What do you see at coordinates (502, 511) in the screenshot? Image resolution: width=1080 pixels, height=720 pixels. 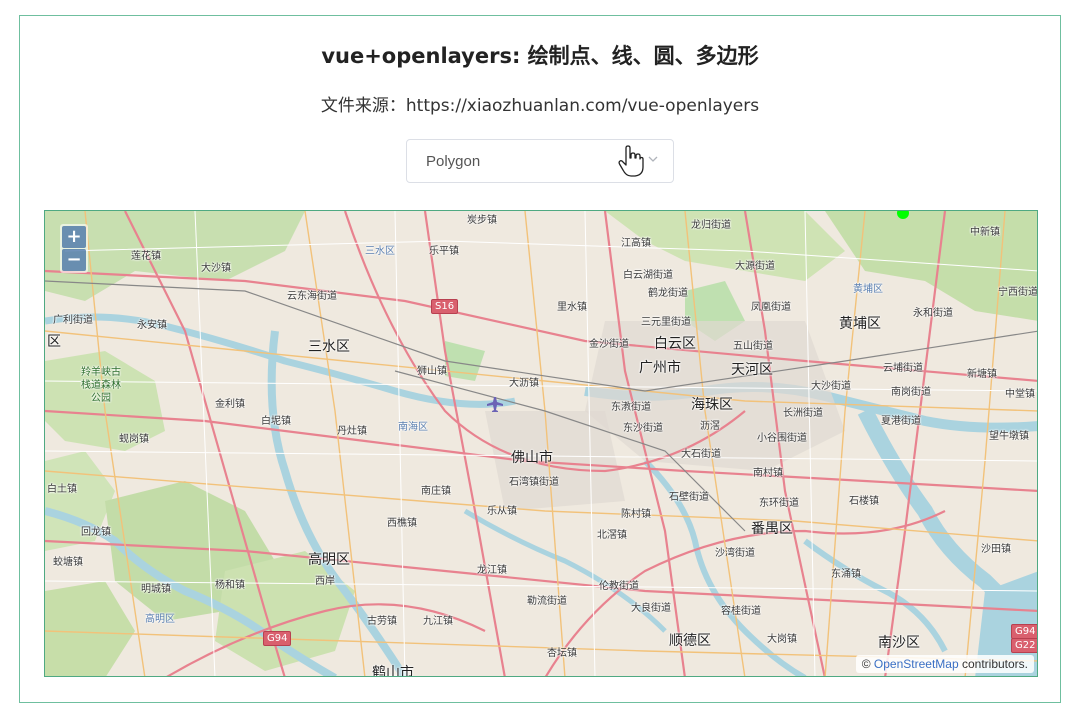 I see `label-lecong: 乐从镇` at bounding box center [502, 511].